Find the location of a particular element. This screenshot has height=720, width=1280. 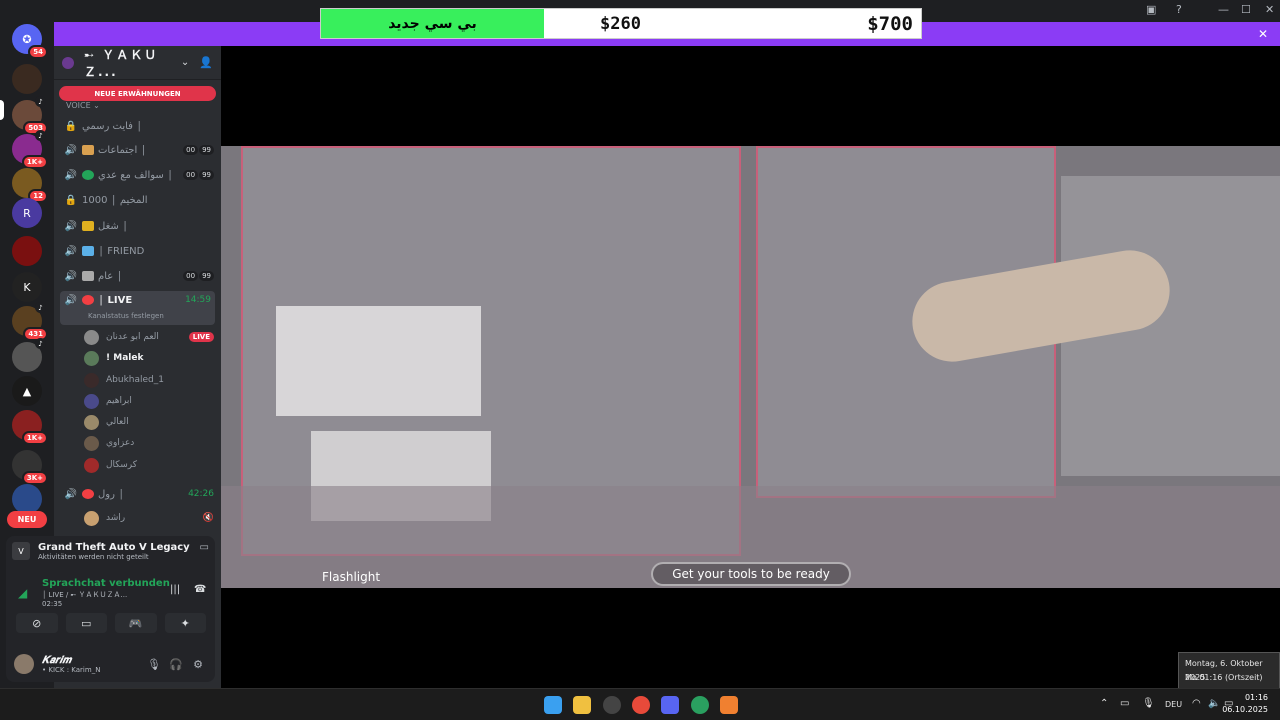

voice-member: دعزاوي is located at coordinates (149, 443).